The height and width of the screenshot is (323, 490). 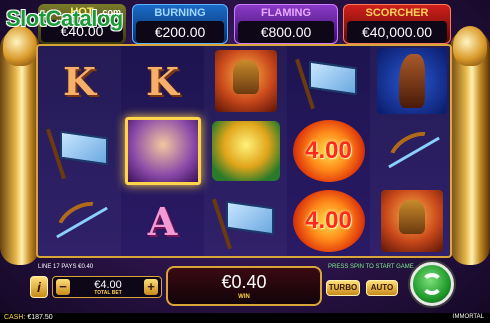 I want to click on cash-label: CASH:, so click(x=15, y=317).